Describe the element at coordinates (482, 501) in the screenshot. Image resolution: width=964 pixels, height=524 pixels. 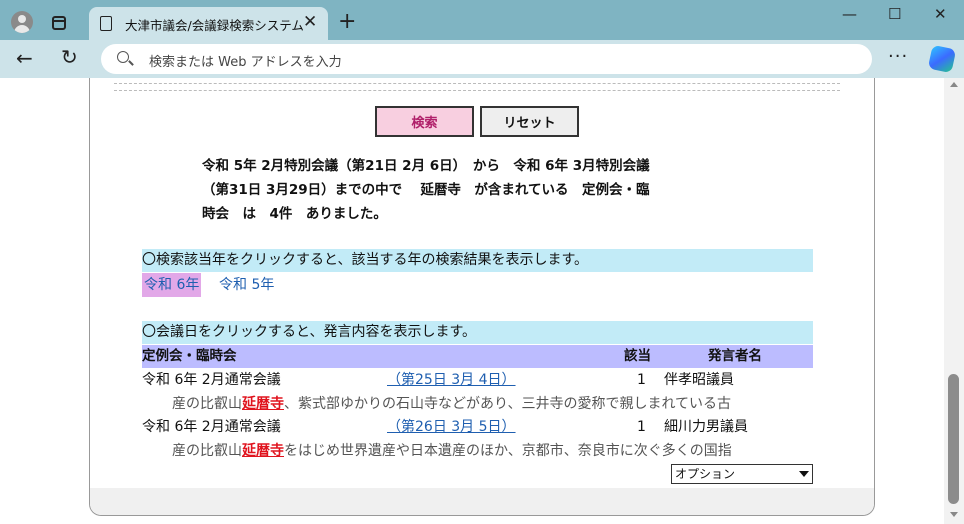
I see `frame-footer` at that location.